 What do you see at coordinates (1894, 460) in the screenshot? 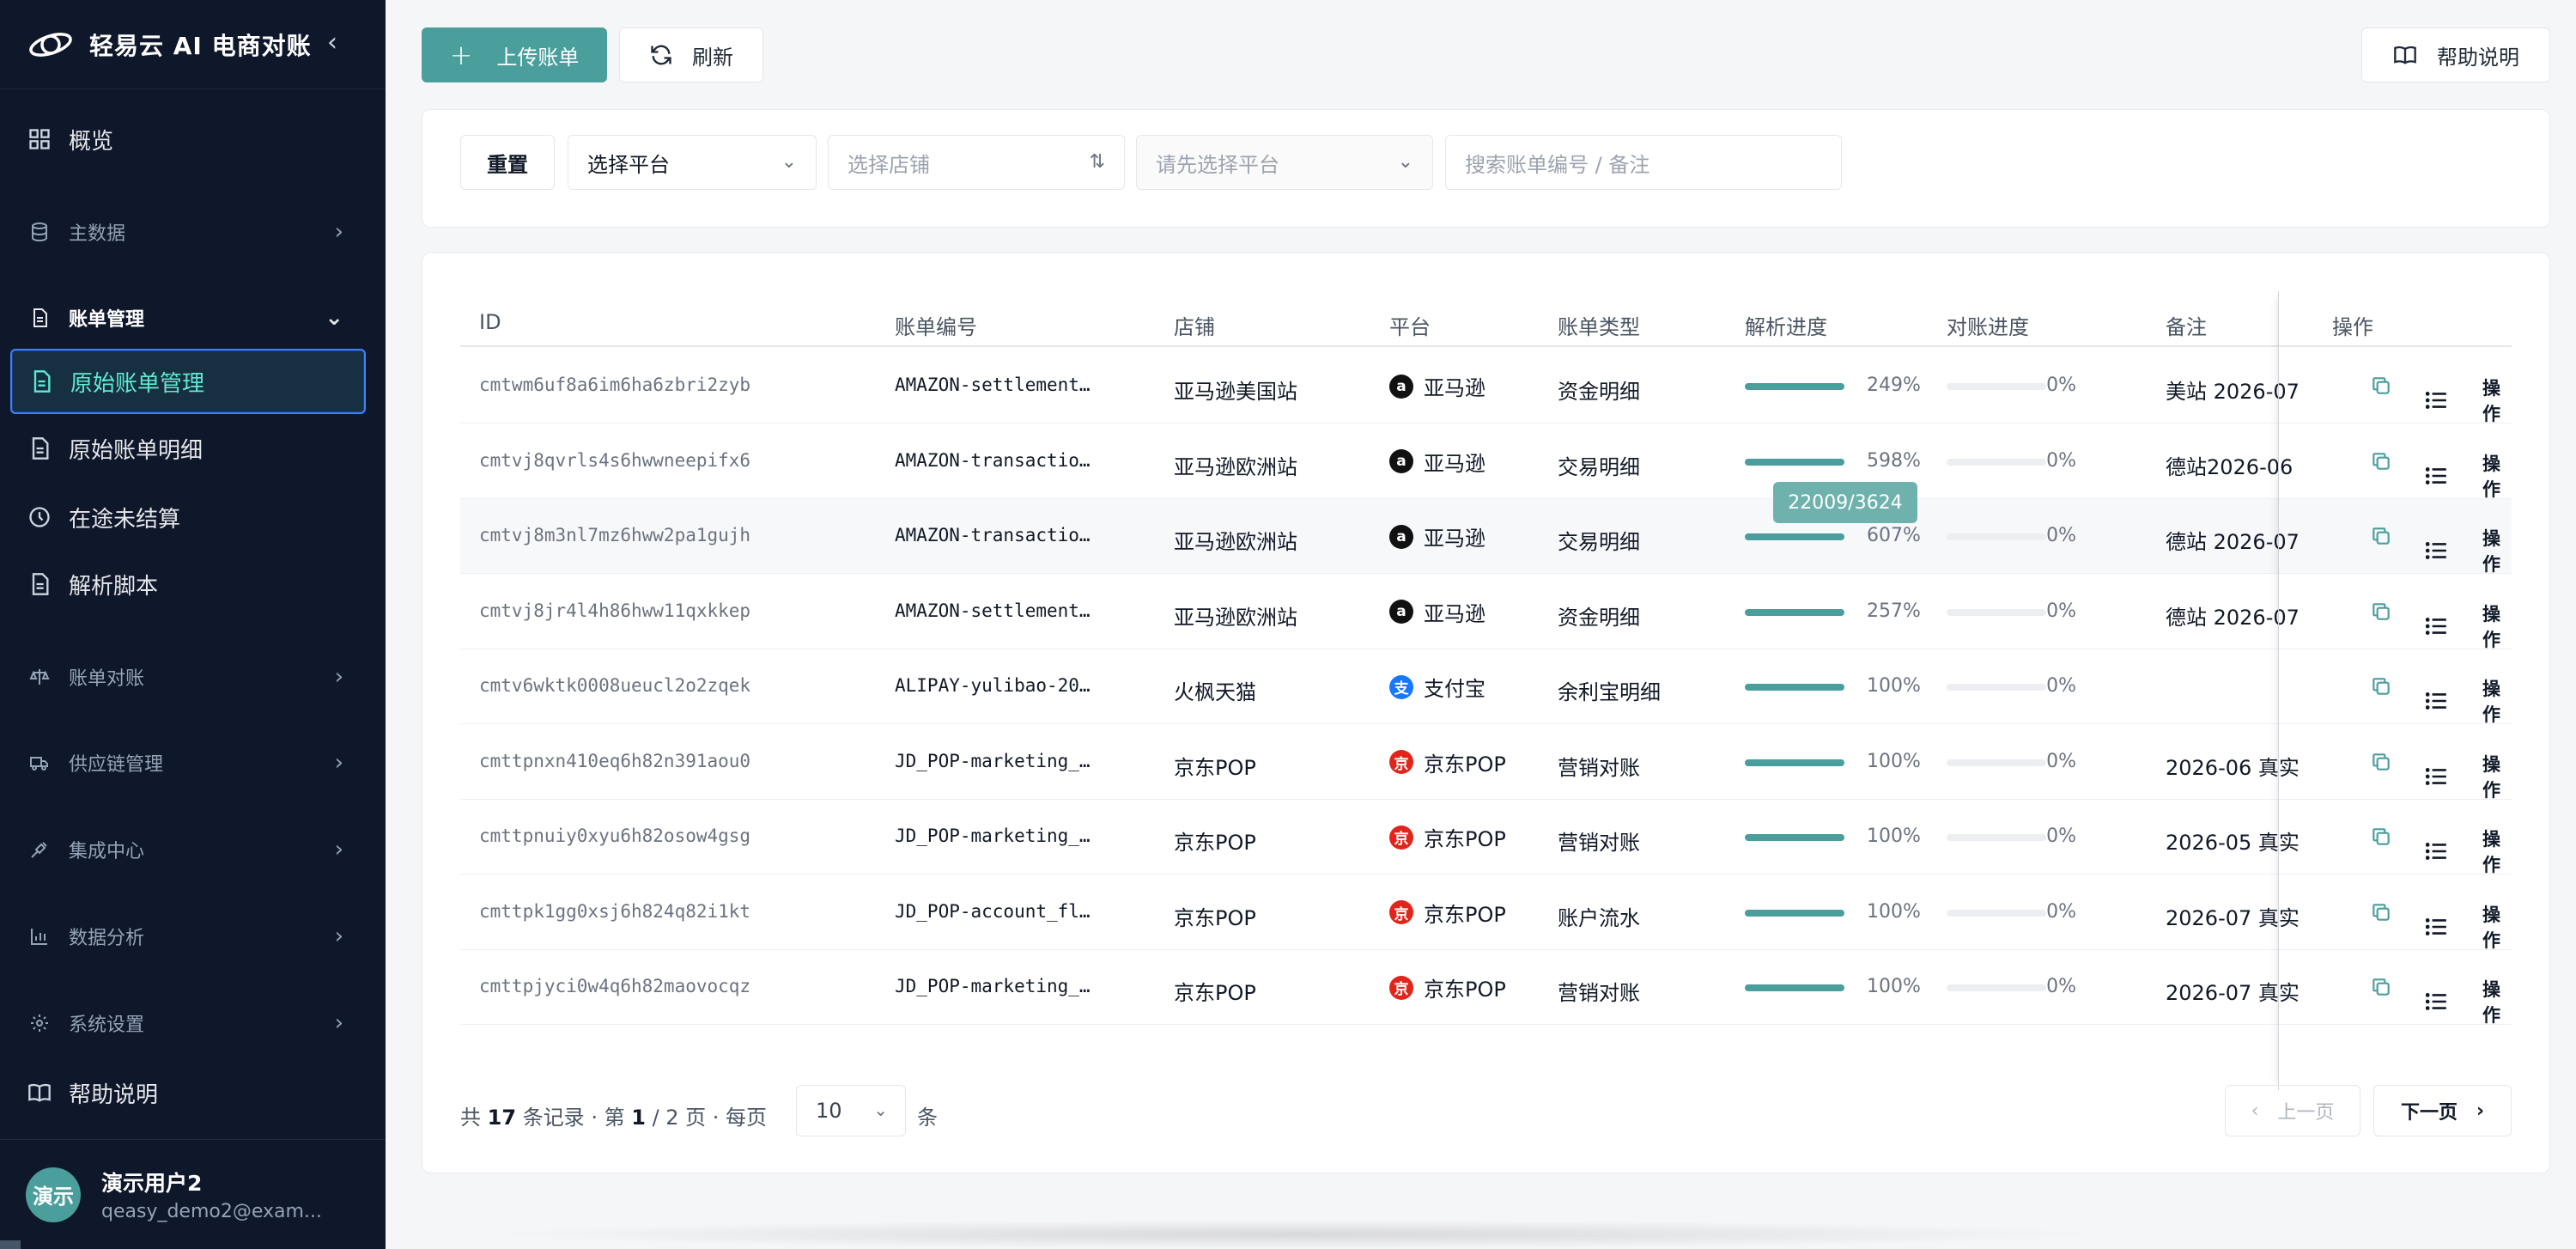
I see `cell-parse-pct: 598%` at bounding box center [1894, 460].